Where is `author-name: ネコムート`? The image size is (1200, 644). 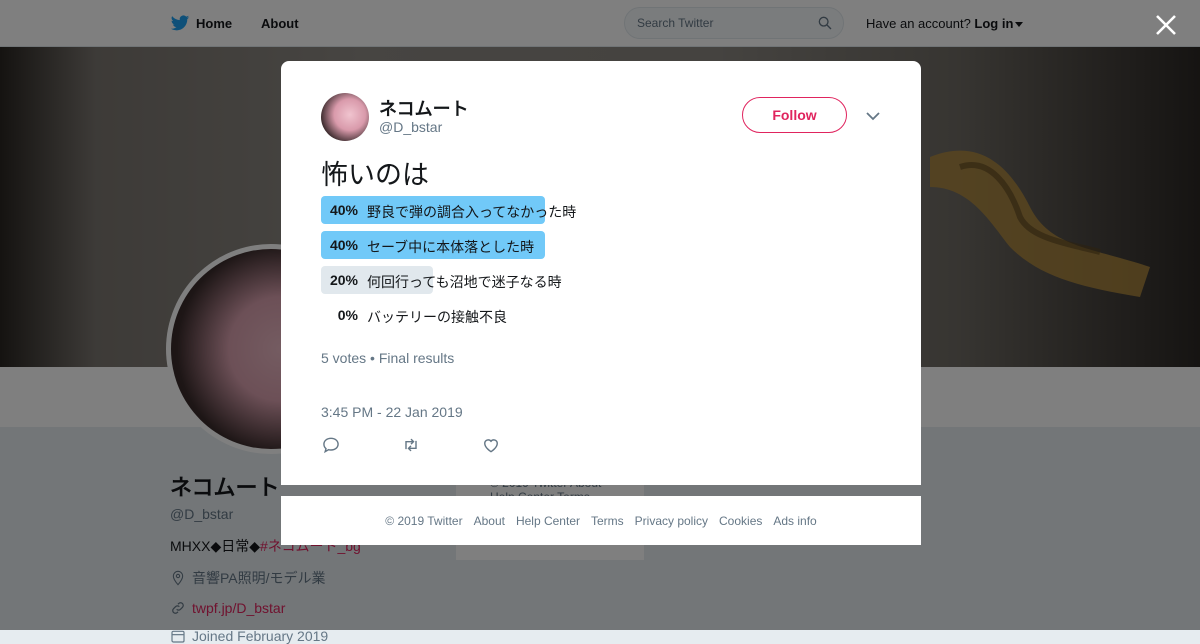
author-name: ネコムート is located at coordinates (424, 108).